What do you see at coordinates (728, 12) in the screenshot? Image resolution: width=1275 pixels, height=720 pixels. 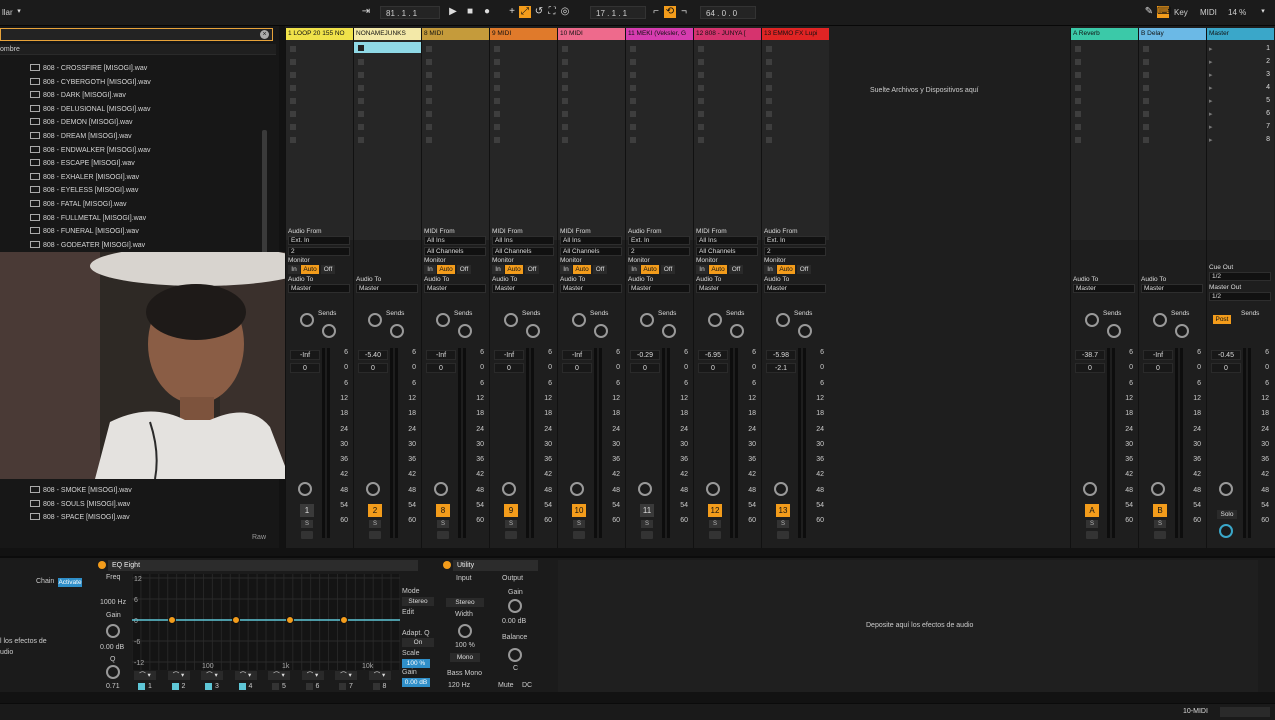 I see `loop-length: 64 . 0 . 0` at bounding box center [728, 12].